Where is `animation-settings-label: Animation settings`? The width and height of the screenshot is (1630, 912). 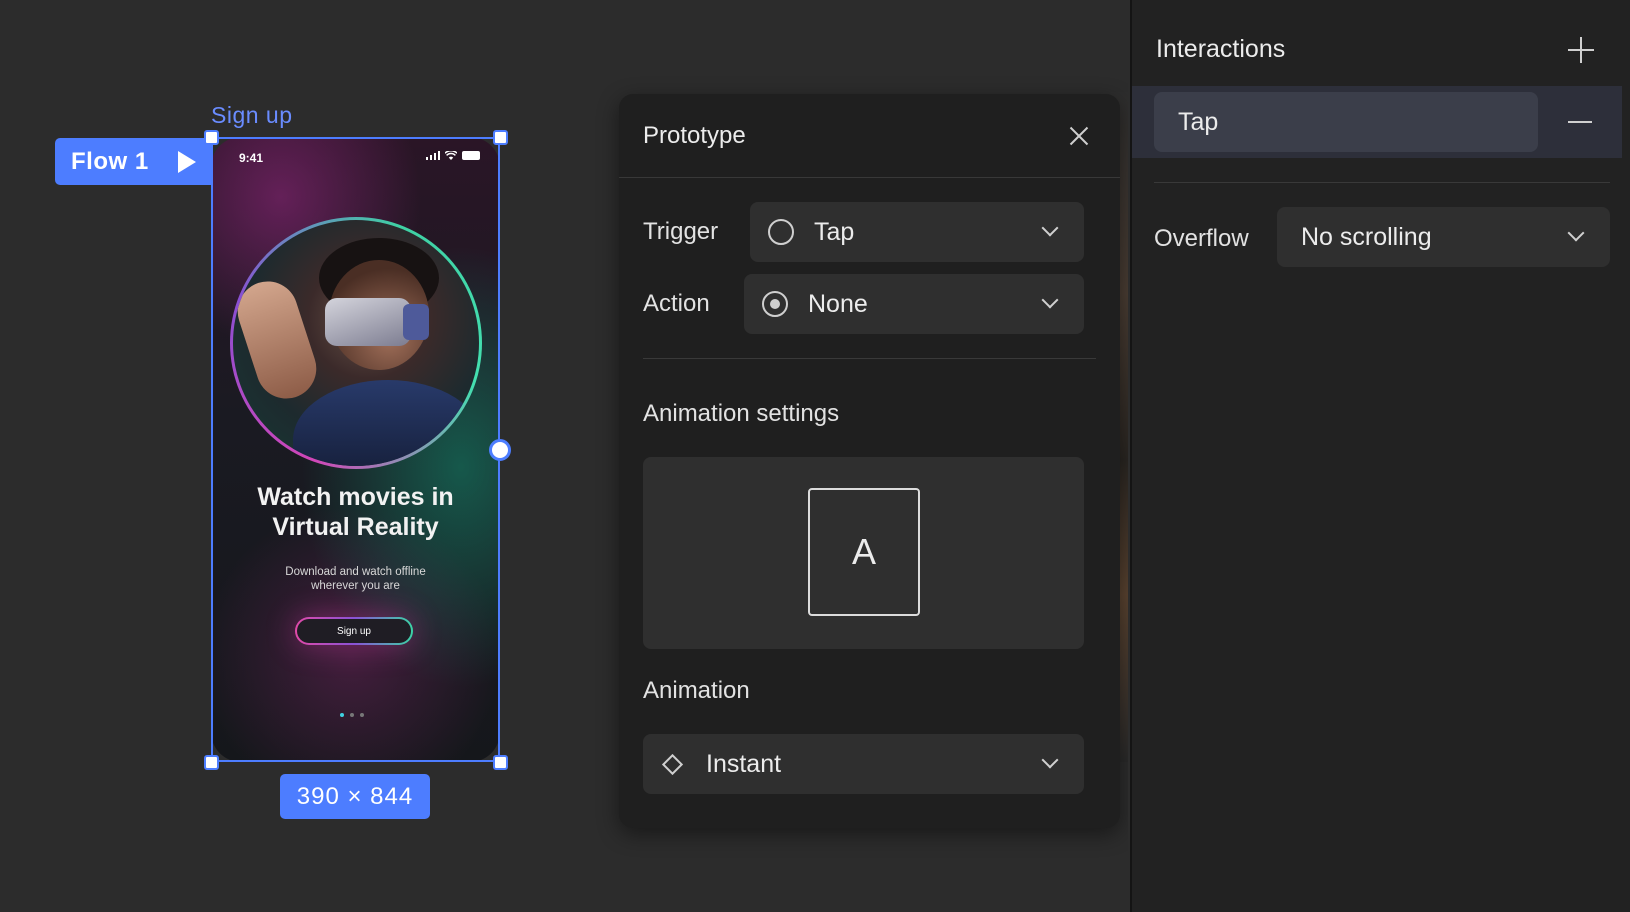 animation-settings-label: Animation settings is located at coordinates (741, 413).